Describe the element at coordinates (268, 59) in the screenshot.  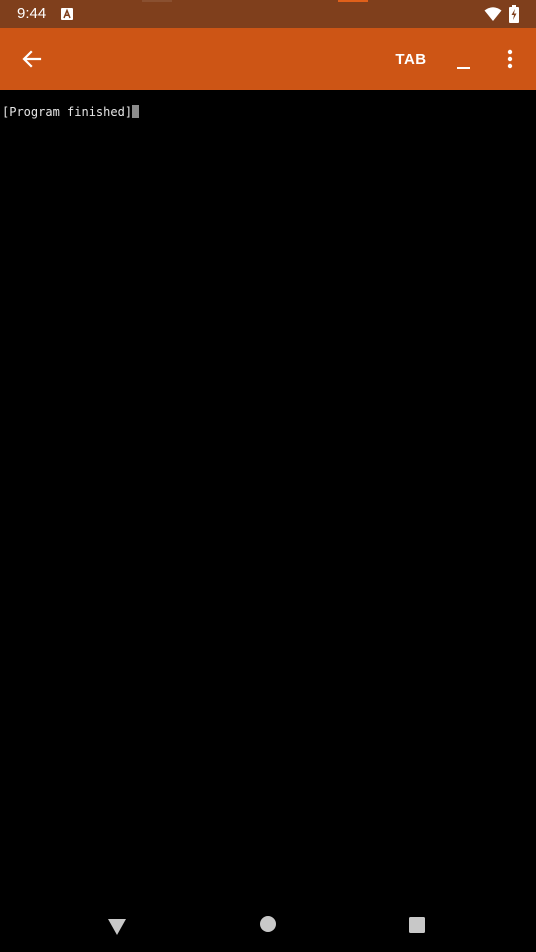
I see `app-bar: TAB` at that location.